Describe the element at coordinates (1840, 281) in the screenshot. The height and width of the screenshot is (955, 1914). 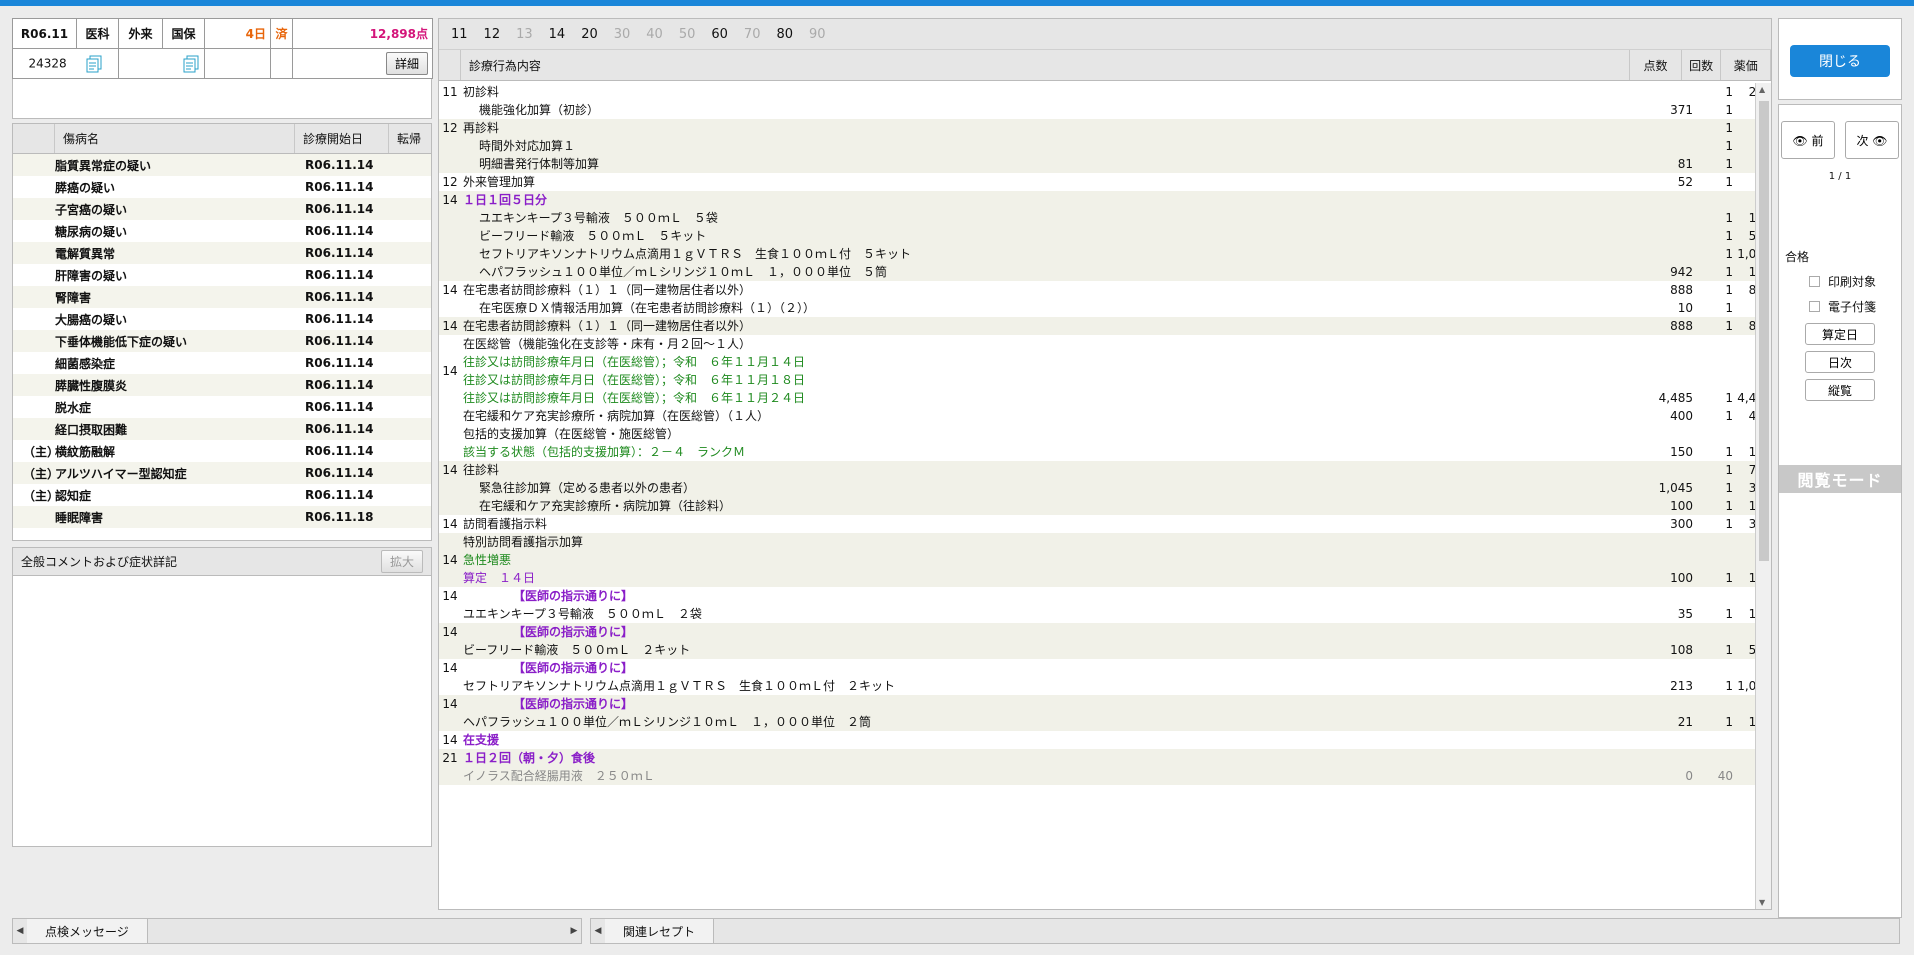
I see `print-target-checkbox: 印刷対象` at that location.